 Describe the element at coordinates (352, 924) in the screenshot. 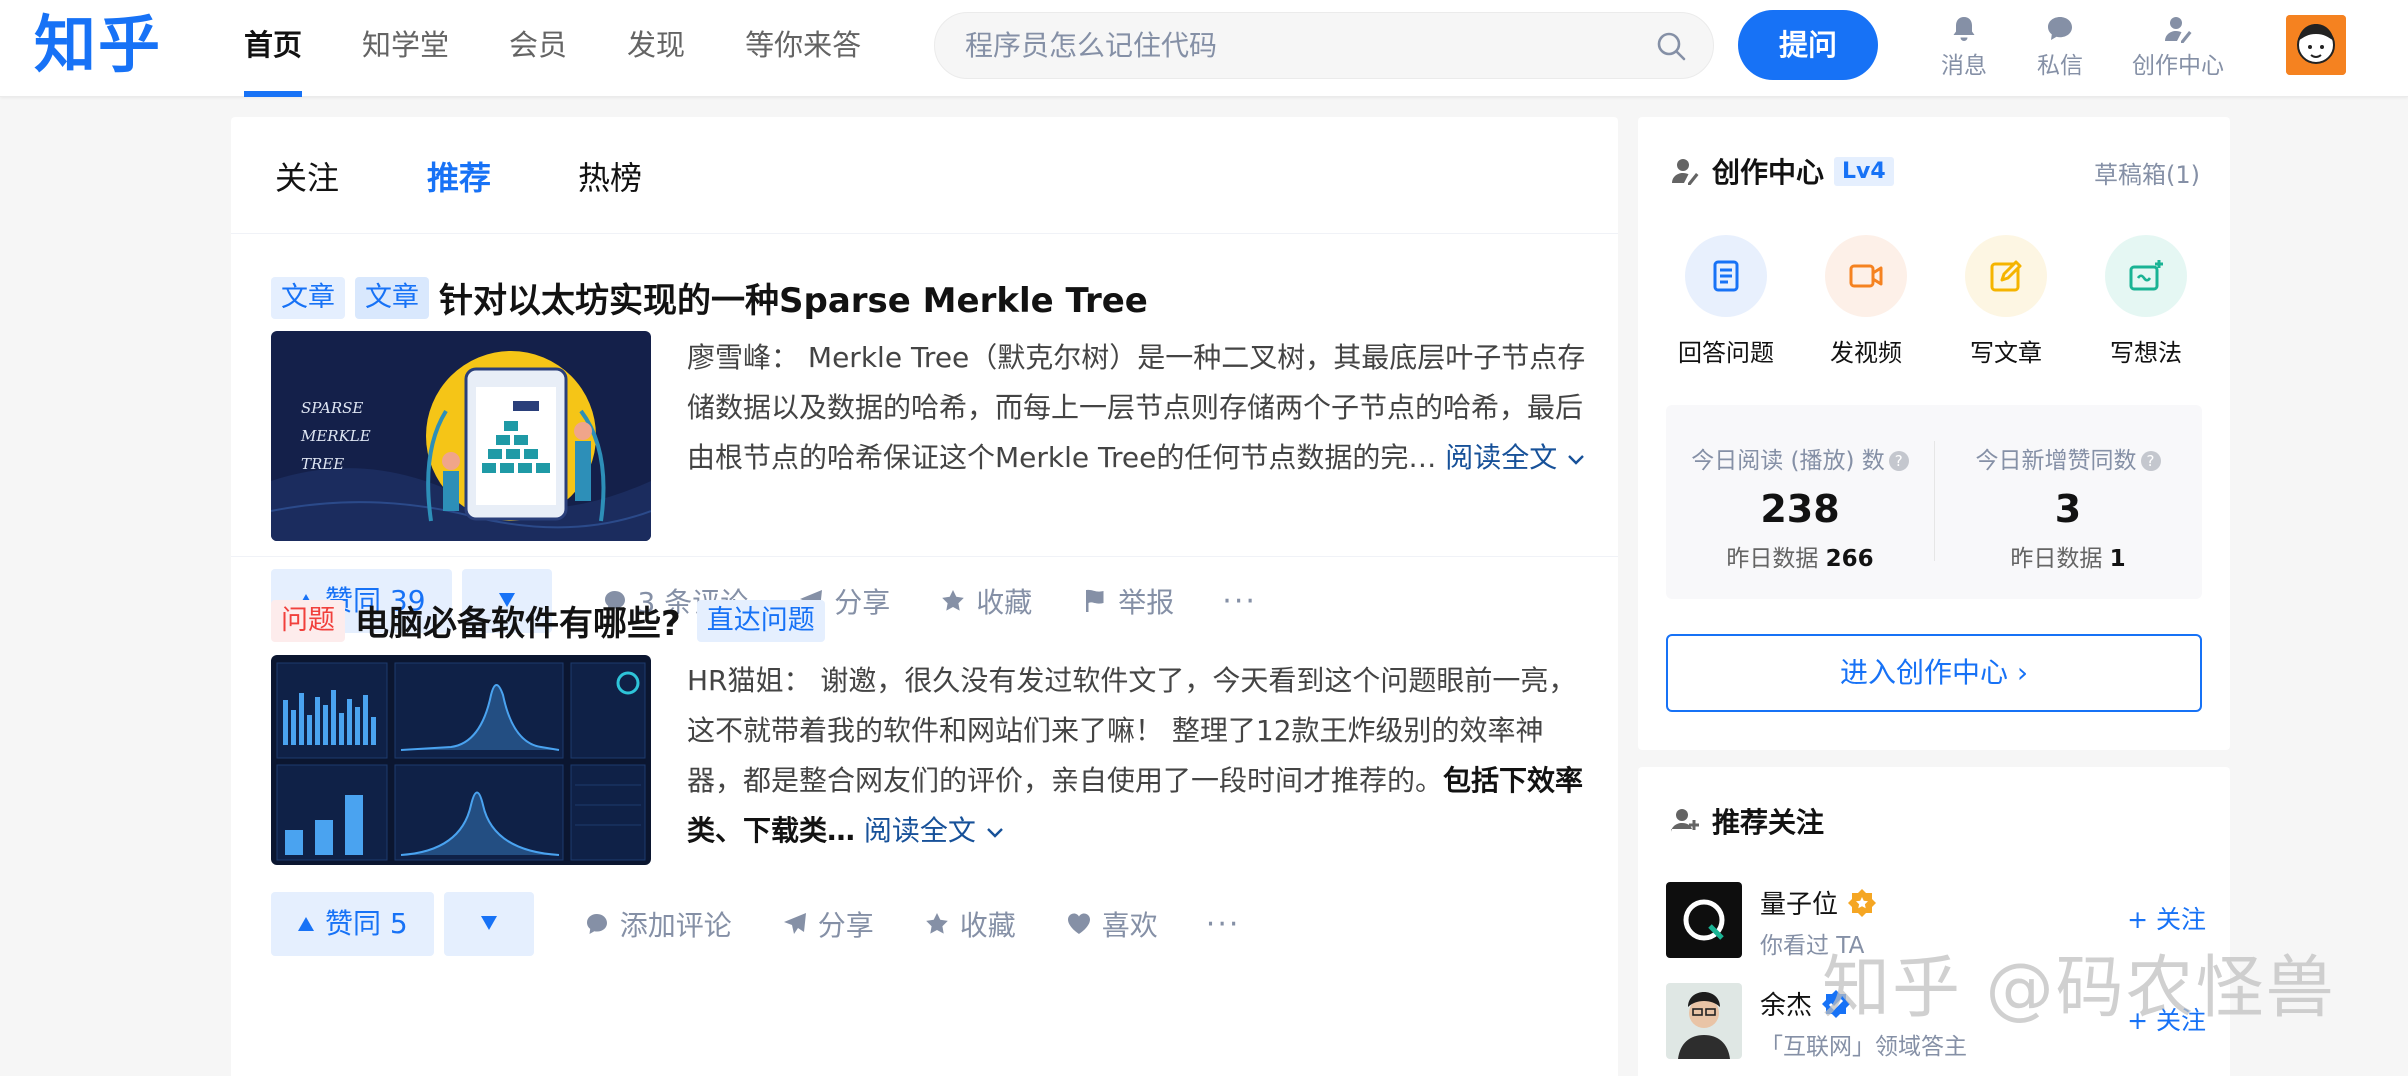

I see `upvote-button: 赞同 5` at that location.